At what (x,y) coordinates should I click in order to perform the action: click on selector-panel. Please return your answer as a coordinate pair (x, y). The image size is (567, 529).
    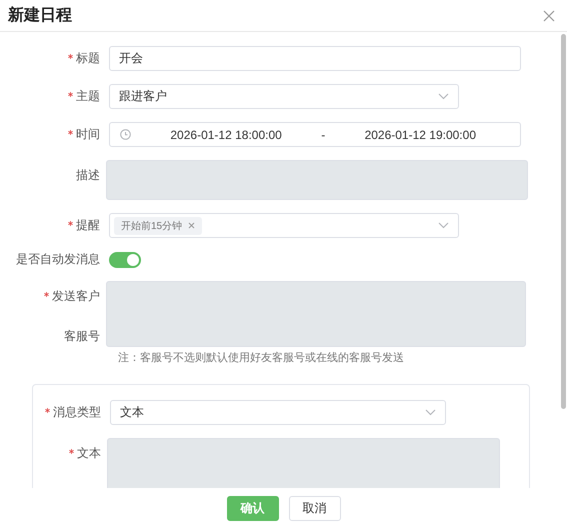
    Looking at the image, I should click on (316, 314).